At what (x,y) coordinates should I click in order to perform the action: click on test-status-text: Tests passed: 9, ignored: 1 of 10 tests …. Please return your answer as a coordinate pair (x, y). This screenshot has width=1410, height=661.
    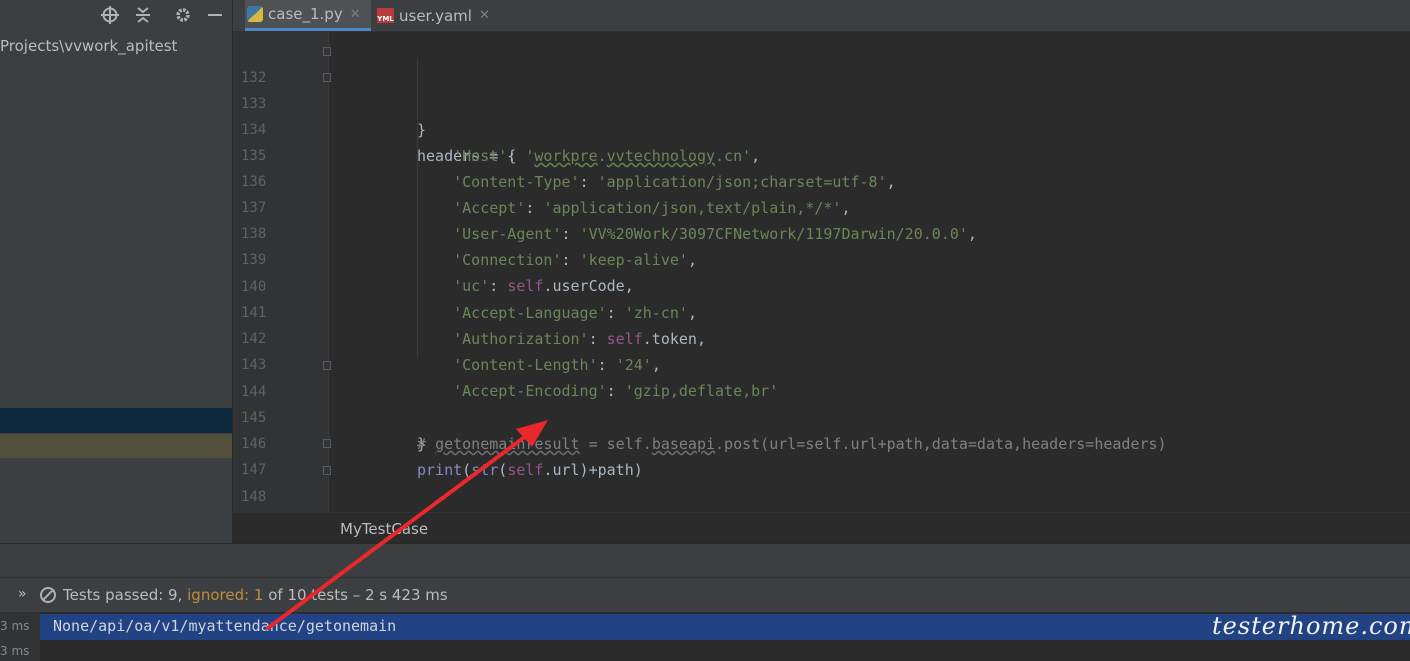
    Looking at the image, I should click on (255, 595).